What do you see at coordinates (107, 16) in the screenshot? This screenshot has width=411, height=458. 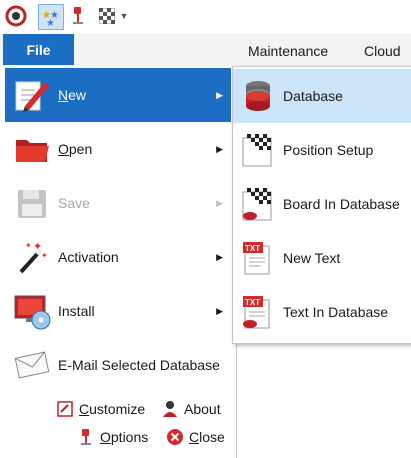 I see `board-icon` at bounding box center [107, 16].